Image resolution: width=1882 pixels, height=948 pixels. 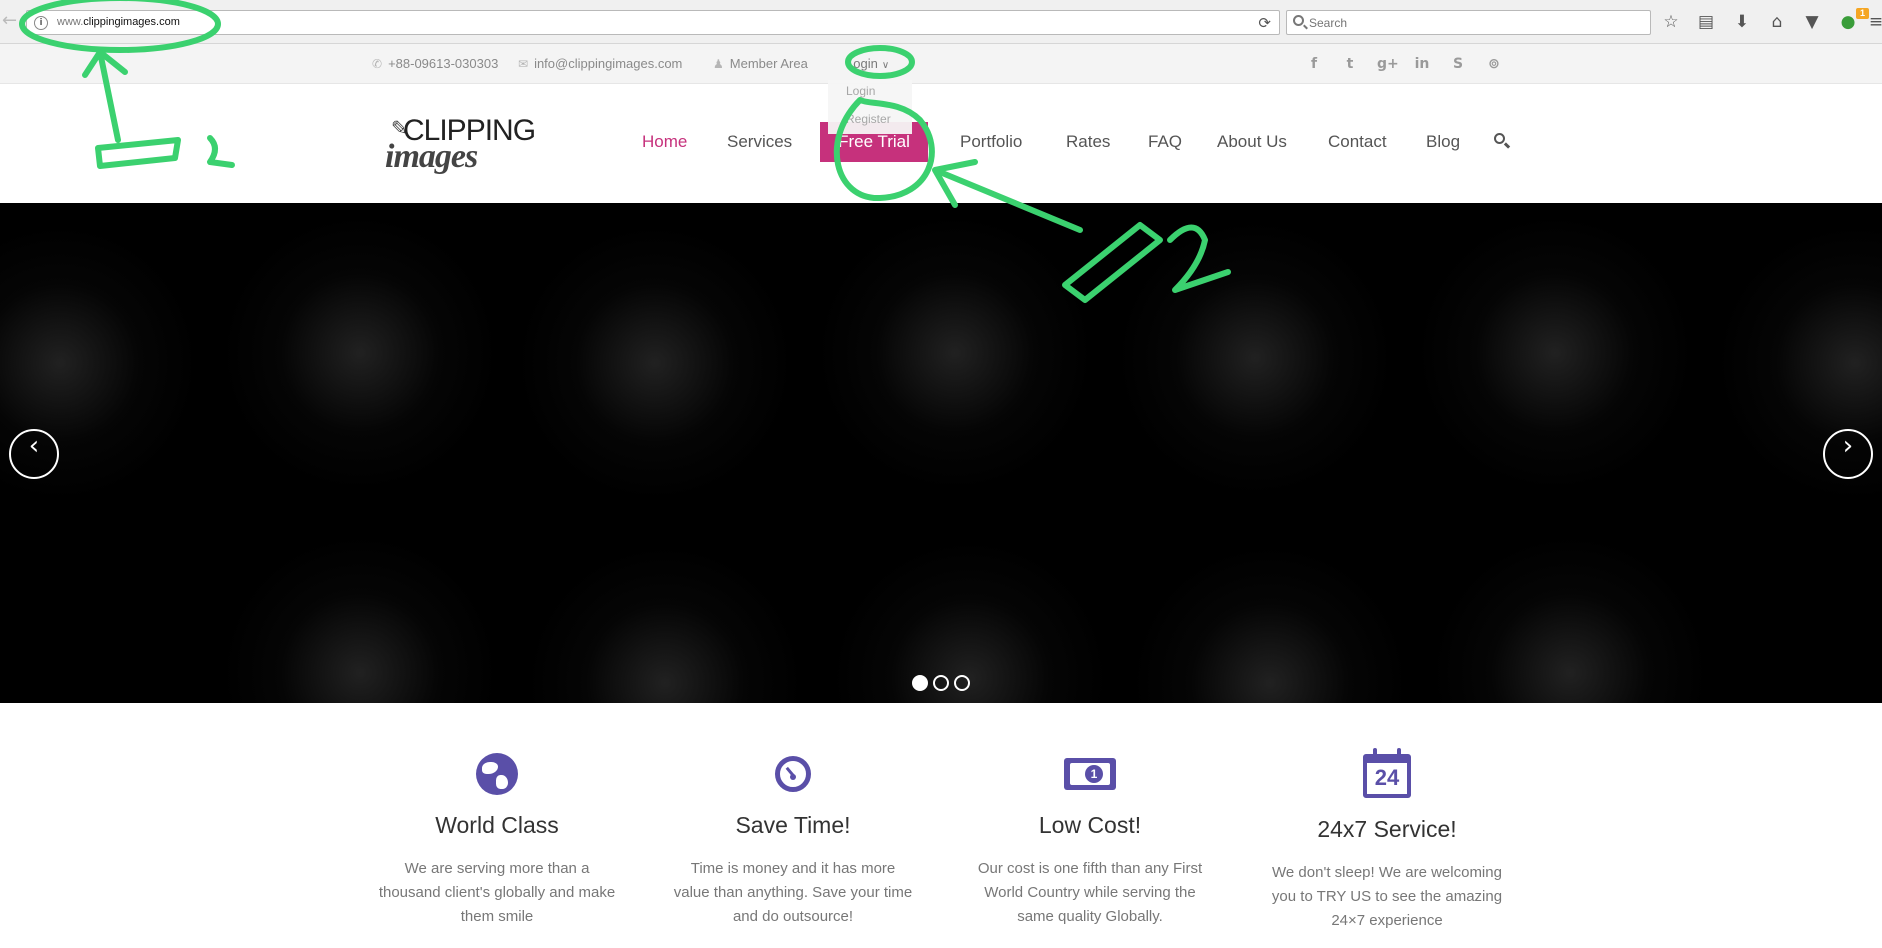 I want to click on facebook-icon: f, so click(x=1314, y=64).